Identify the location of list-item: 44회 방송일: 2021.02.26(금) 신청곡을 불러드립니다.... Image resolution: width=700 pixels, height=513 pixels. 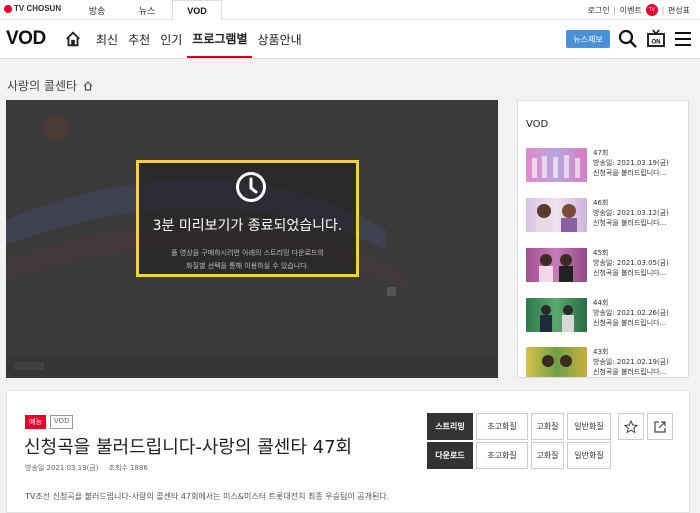
(606, 316).